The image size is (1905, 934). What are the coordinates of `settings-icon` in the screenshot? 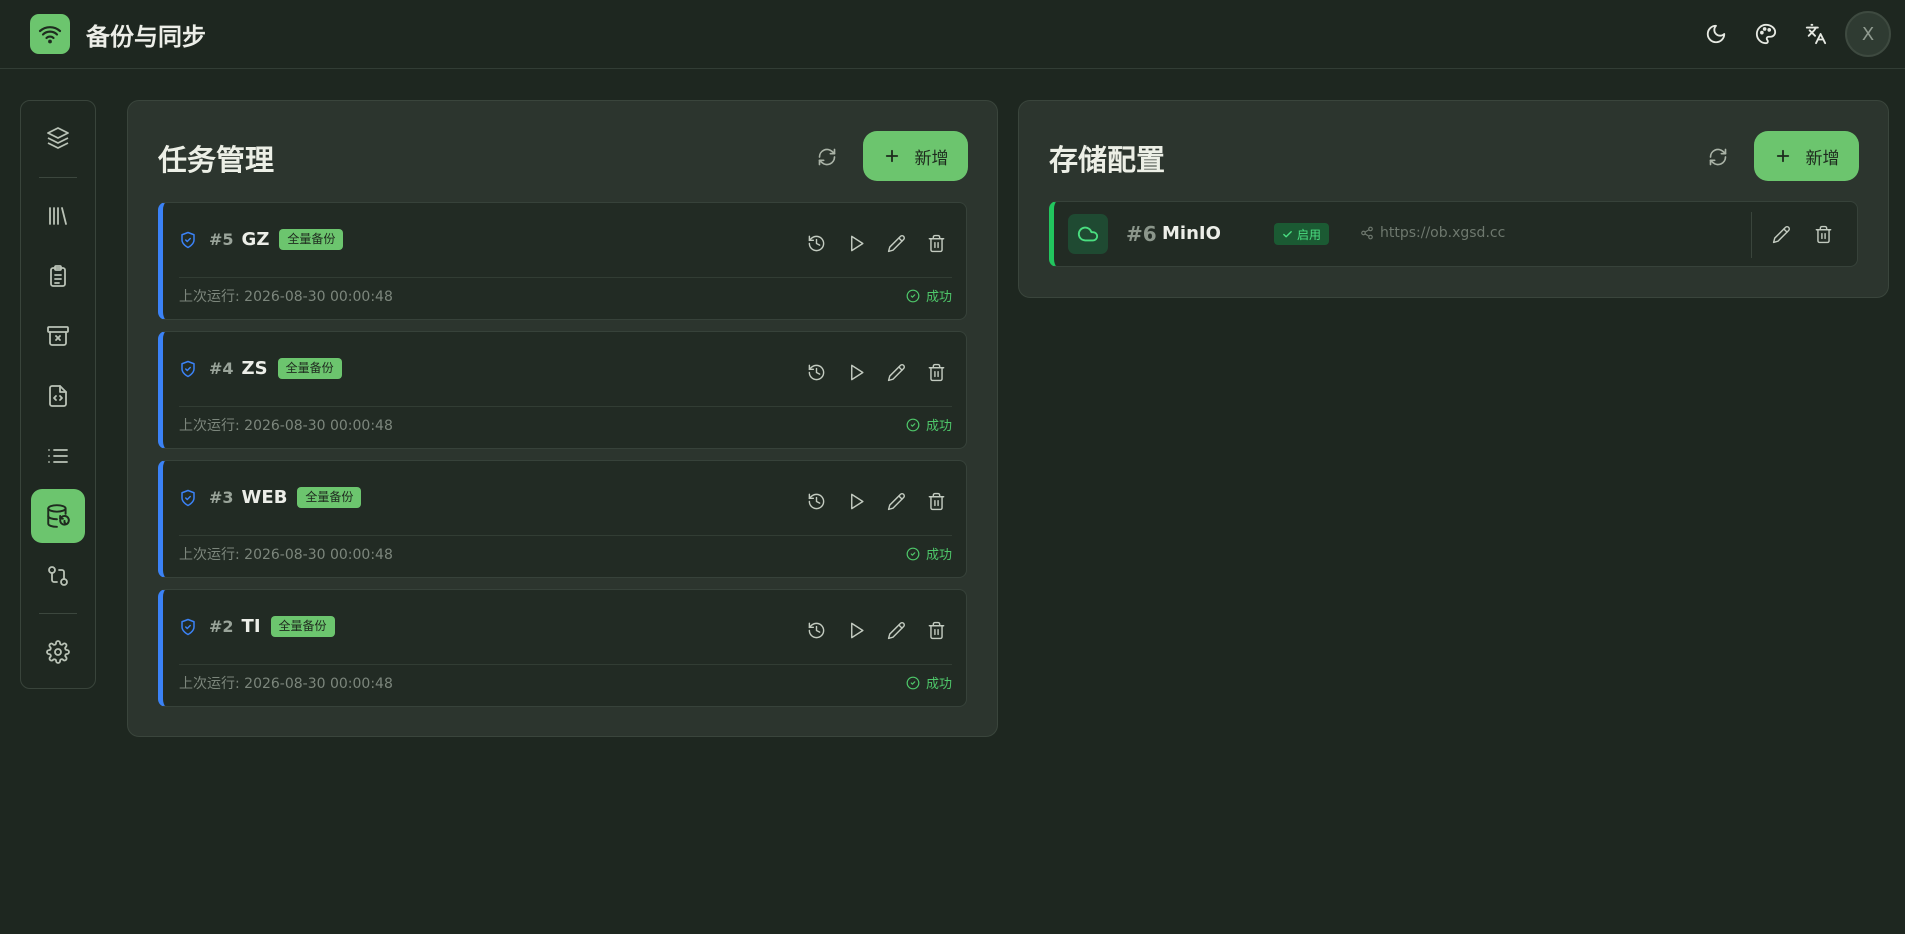 It's located at (58, 652).